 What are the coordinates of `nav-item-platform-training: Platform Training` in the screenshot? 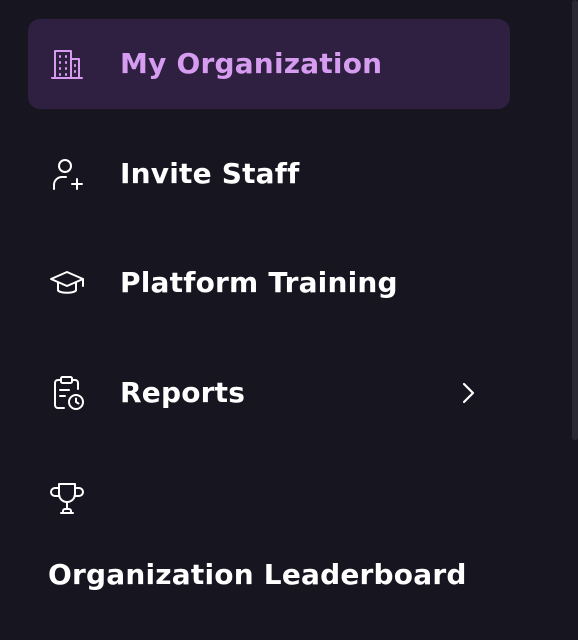 It's located at (269, 283).